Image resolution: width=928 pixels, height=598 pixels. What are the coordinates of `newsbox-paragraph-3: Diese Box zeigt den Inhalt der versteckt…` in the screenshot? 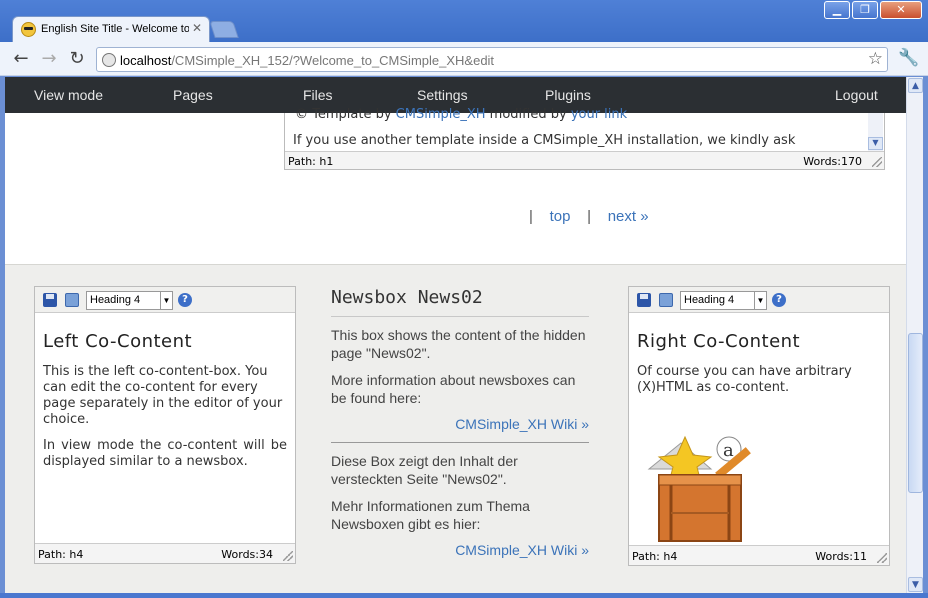 It's located at (424, 470).